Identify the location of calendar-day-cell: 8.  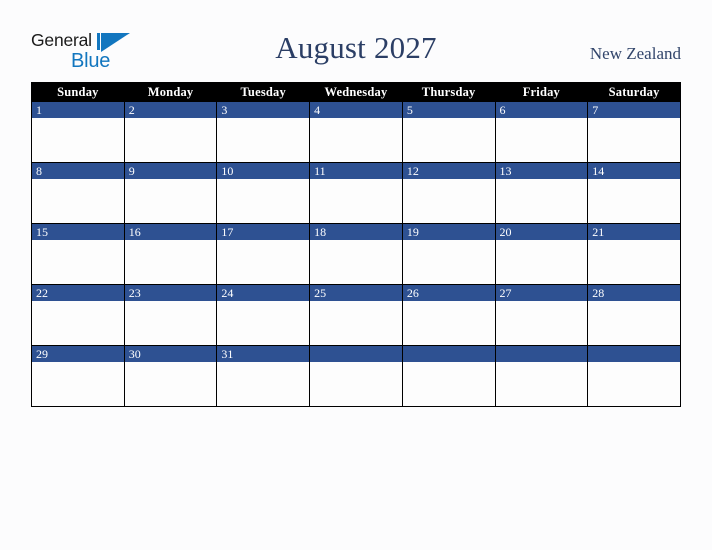
(78, 193).